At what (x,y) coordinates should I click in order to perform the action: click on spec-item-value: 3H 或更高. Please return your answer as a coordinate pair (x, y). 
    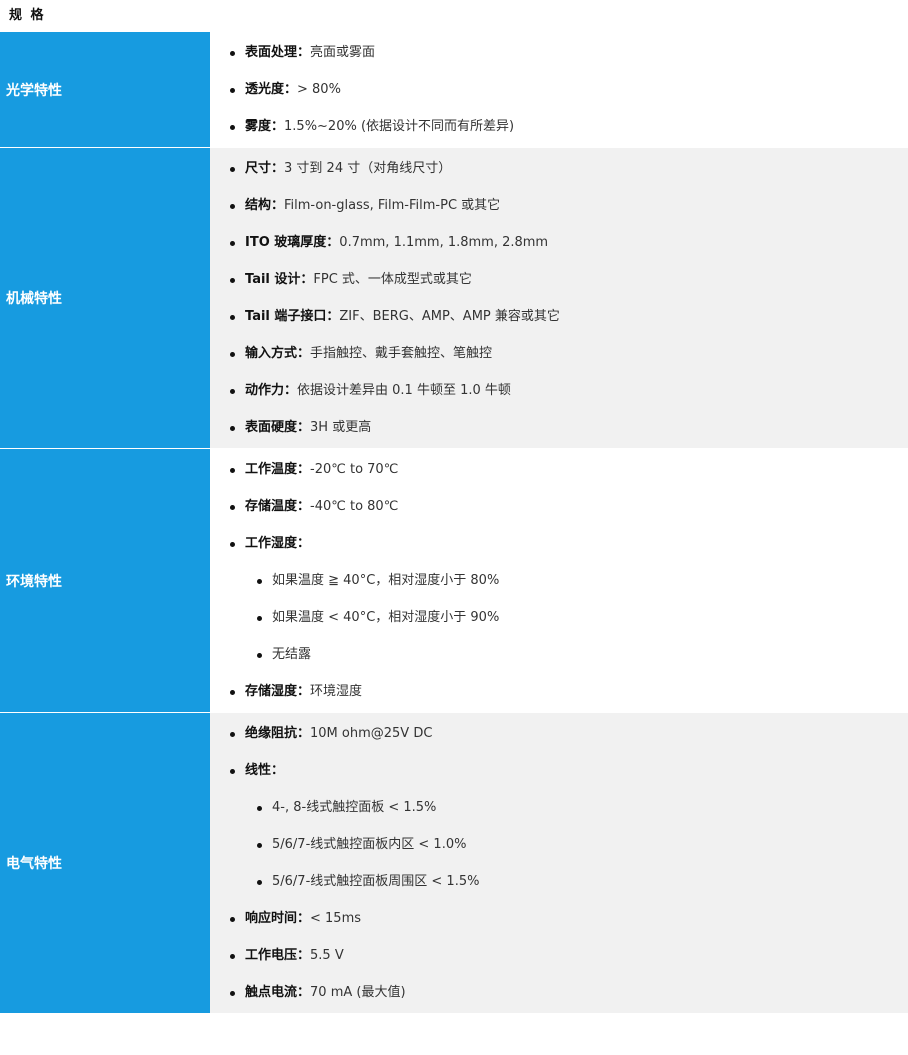
    Looking at the image, I should click on (341, 427).